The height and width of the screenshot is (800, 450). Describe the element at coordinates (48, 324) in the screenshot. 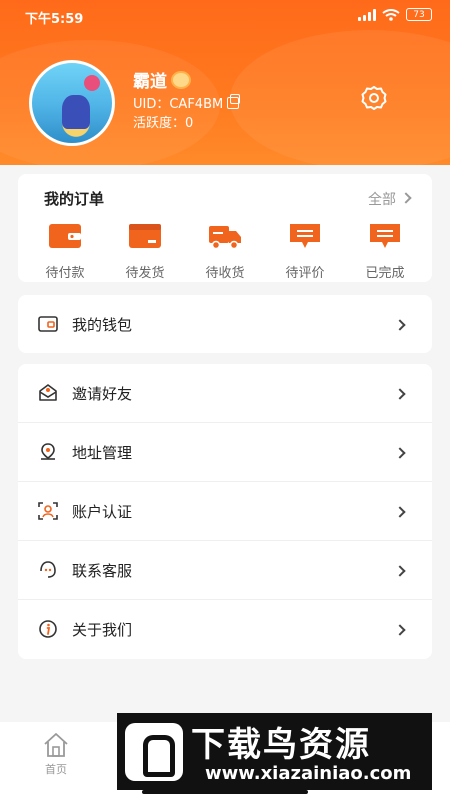

I see `wallet-outline-icon` at that location.